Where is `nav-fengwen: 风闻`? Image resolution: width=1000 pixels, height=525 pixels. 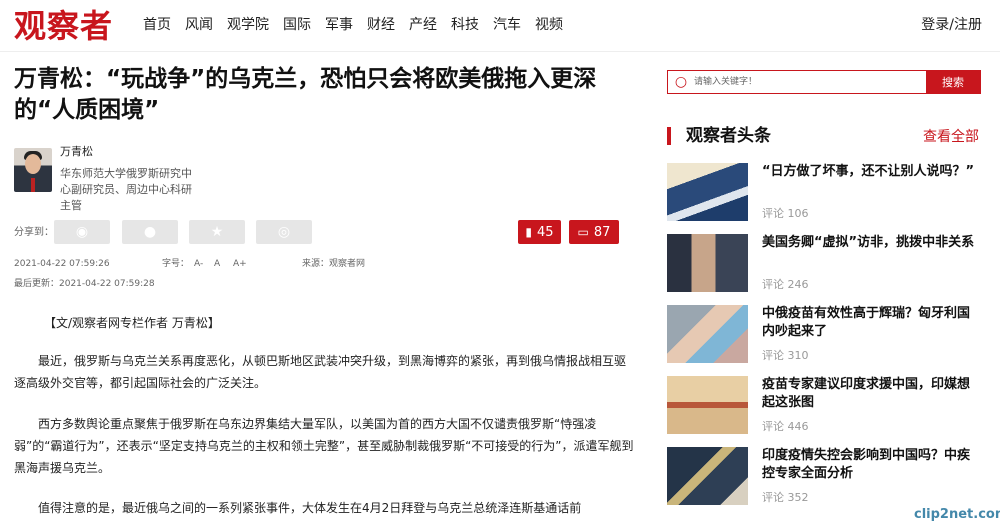
nav-fengwen: 风闻 is located at coordinates (199, 25).